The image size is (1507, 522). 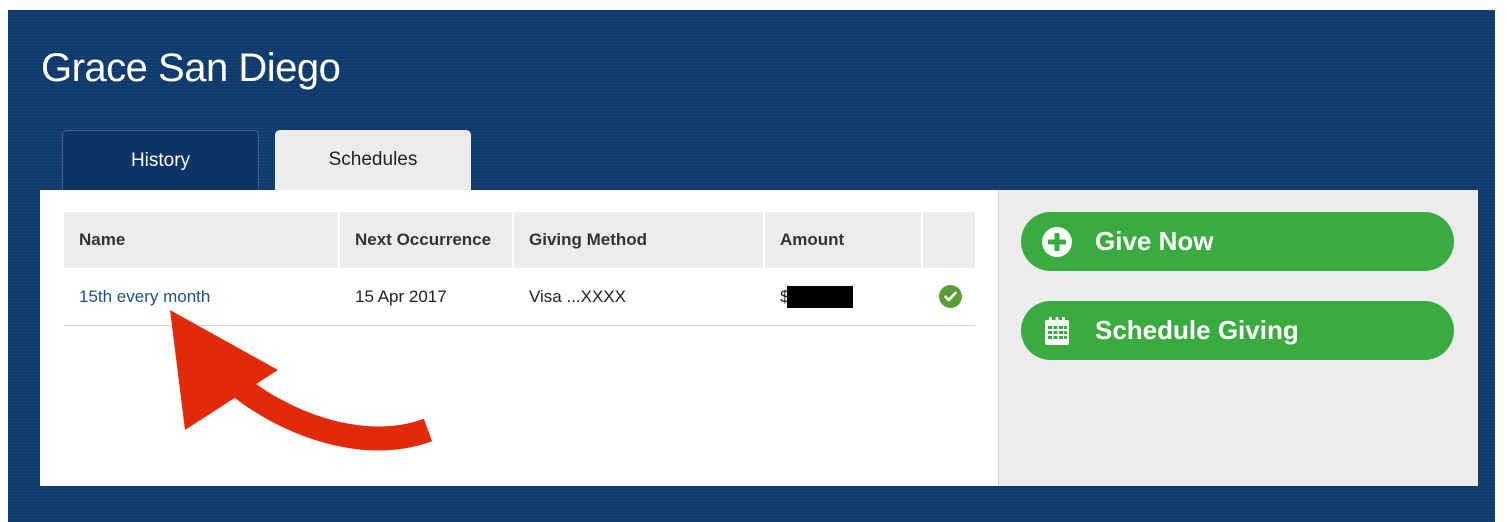 I want to click on schedule-name-link: 15th every month, so click(x=202, y=296).